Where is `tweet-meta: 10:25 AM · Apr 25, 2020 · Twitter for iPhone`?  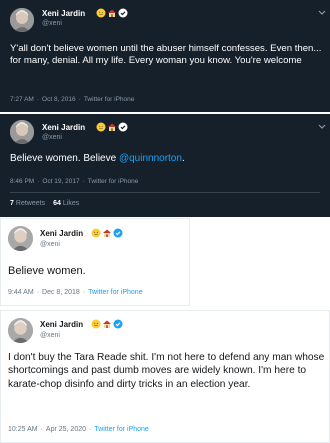 tweet-meta: 10:25 AM · Apr 25, 2020 · Twitter for iPhone is located at coordinates (78, 429).